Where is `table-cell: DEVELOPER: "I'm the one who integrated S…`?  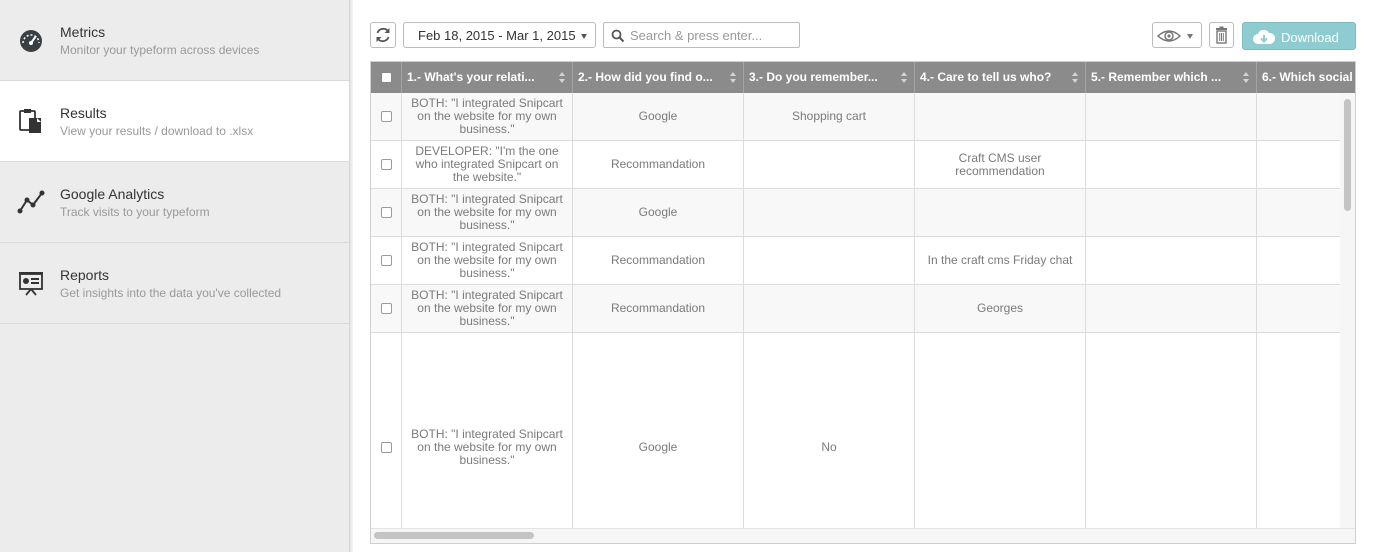 table-cell: DEVELOPER: "I'm the one who integrated S… is located at coordinates (487, 164).